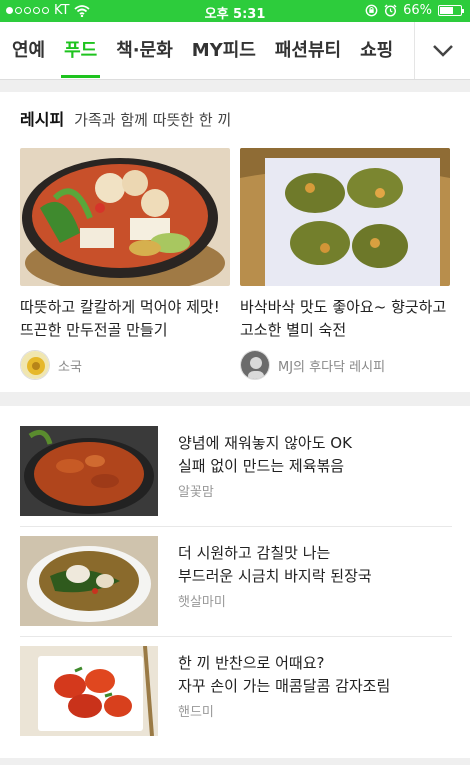 The image size is (470, 765). I want to click on battery-icon, so click(451, 10).